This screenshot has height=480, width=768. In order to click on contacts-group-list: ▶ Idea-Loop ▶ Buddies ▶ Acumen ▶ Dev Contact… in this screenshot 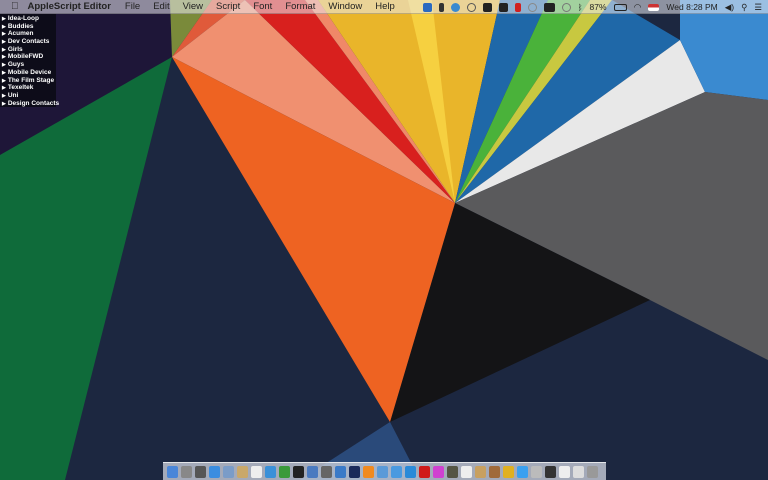, I will do `click(29, 61)`.